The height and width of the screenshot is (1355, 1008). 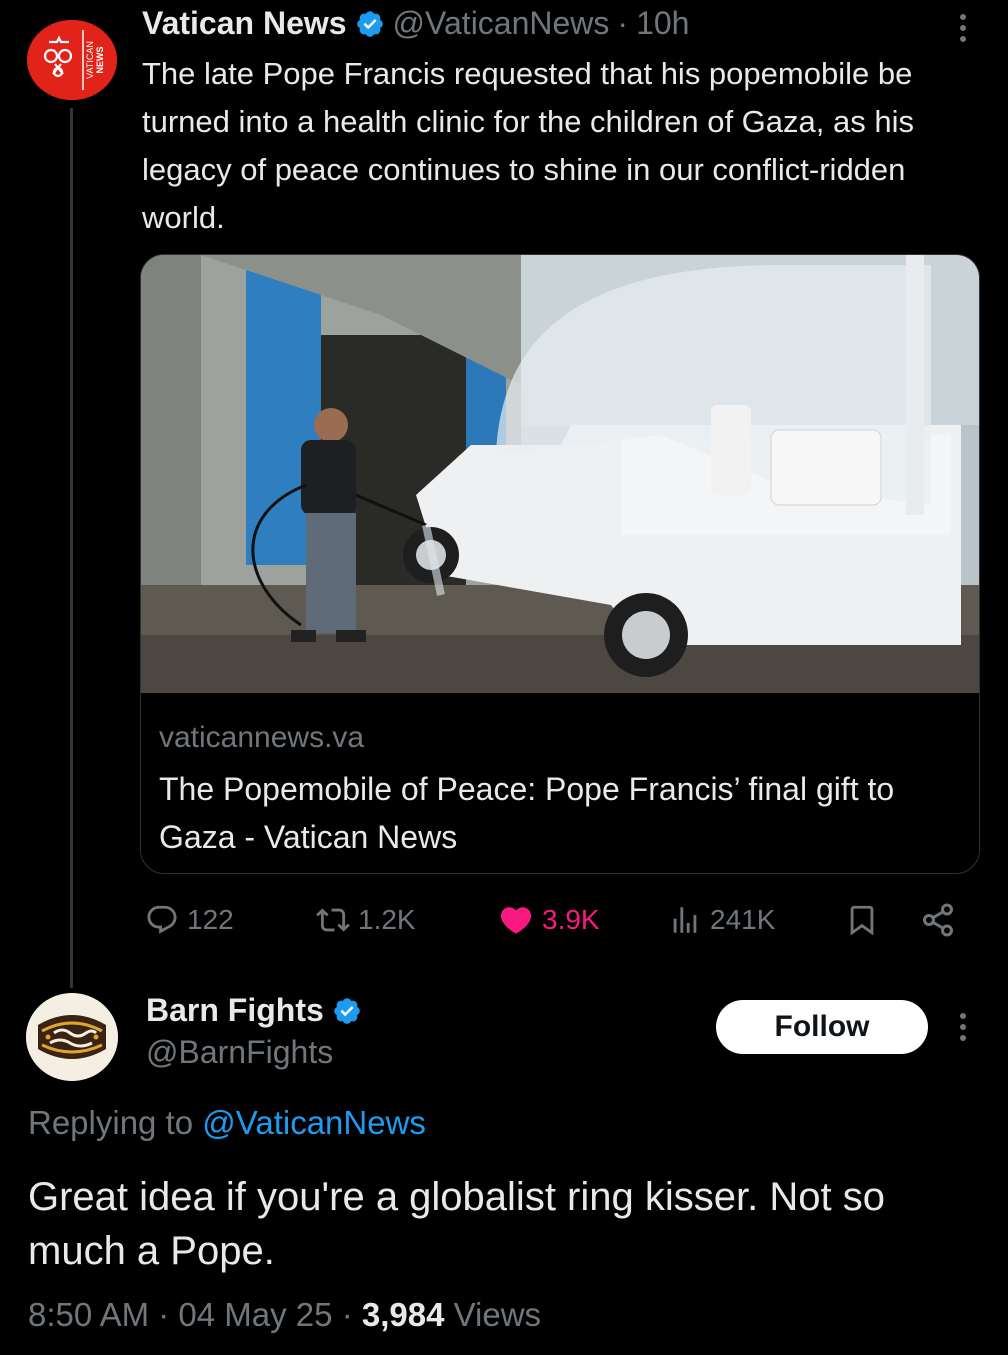 I want to click on reply-meta: 8:50 AM · 04 May 25 · 3,984 Views, so click(x=284, y=1315).